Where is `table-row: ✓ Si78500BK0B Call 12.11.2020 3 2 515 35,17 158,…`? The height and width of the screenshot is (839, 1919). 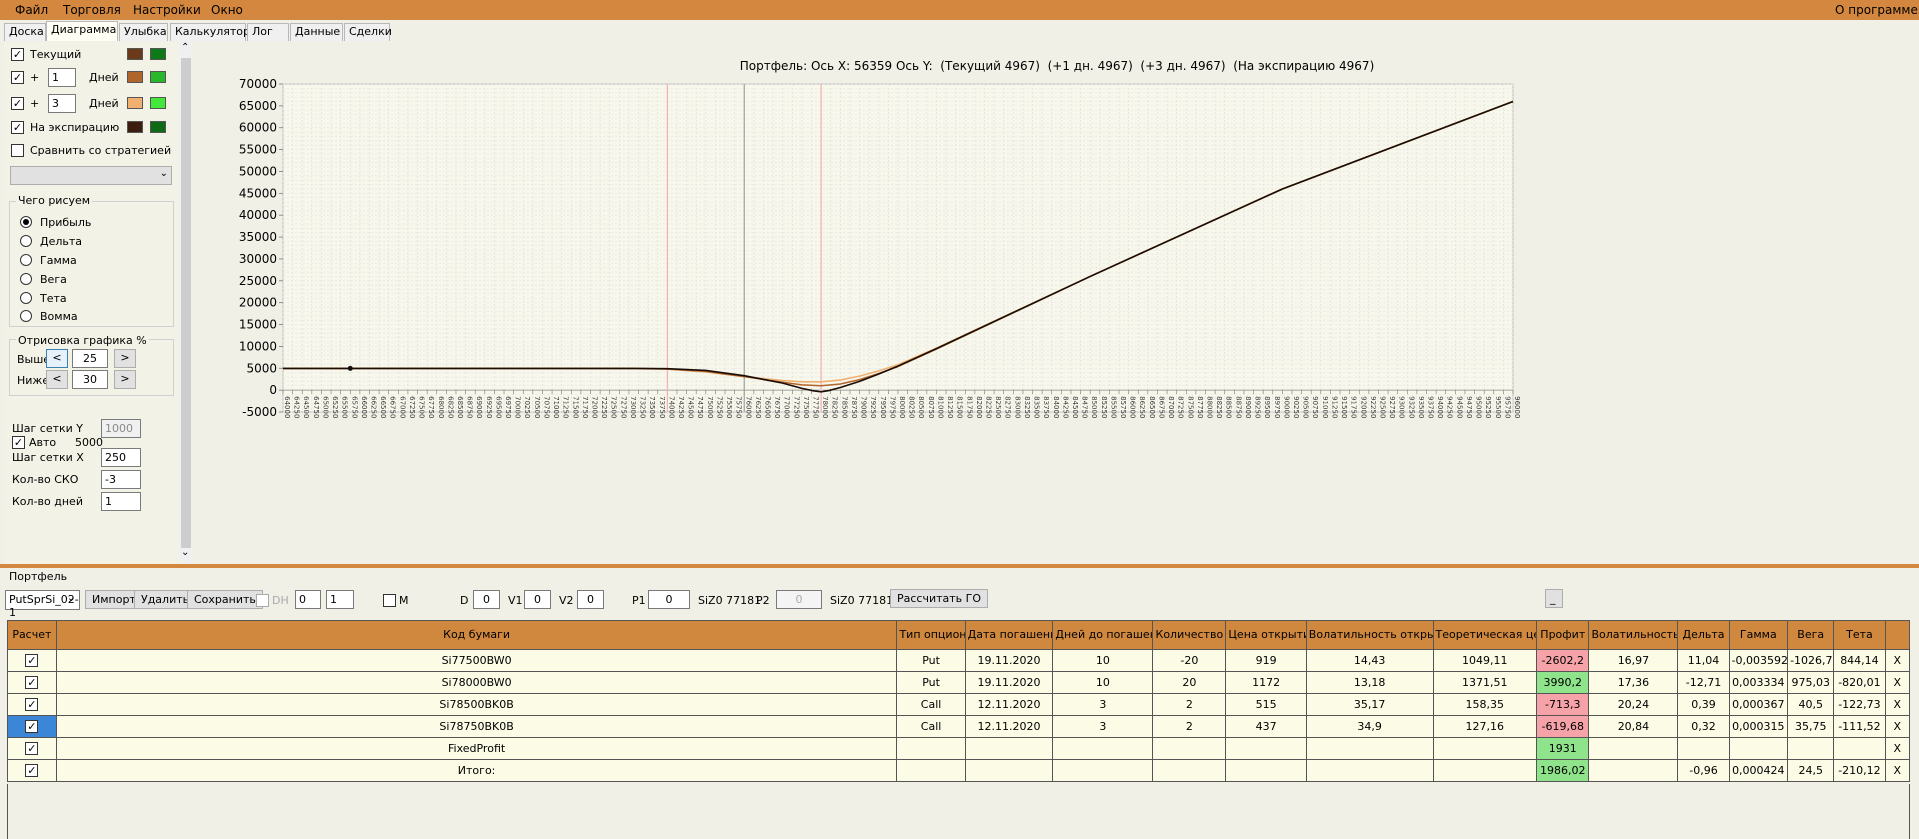
table-row: ✓ Si78500BK0B Call 12.11.2020 3 2 515 35,17 158,… is located at coordinates (959, 704).